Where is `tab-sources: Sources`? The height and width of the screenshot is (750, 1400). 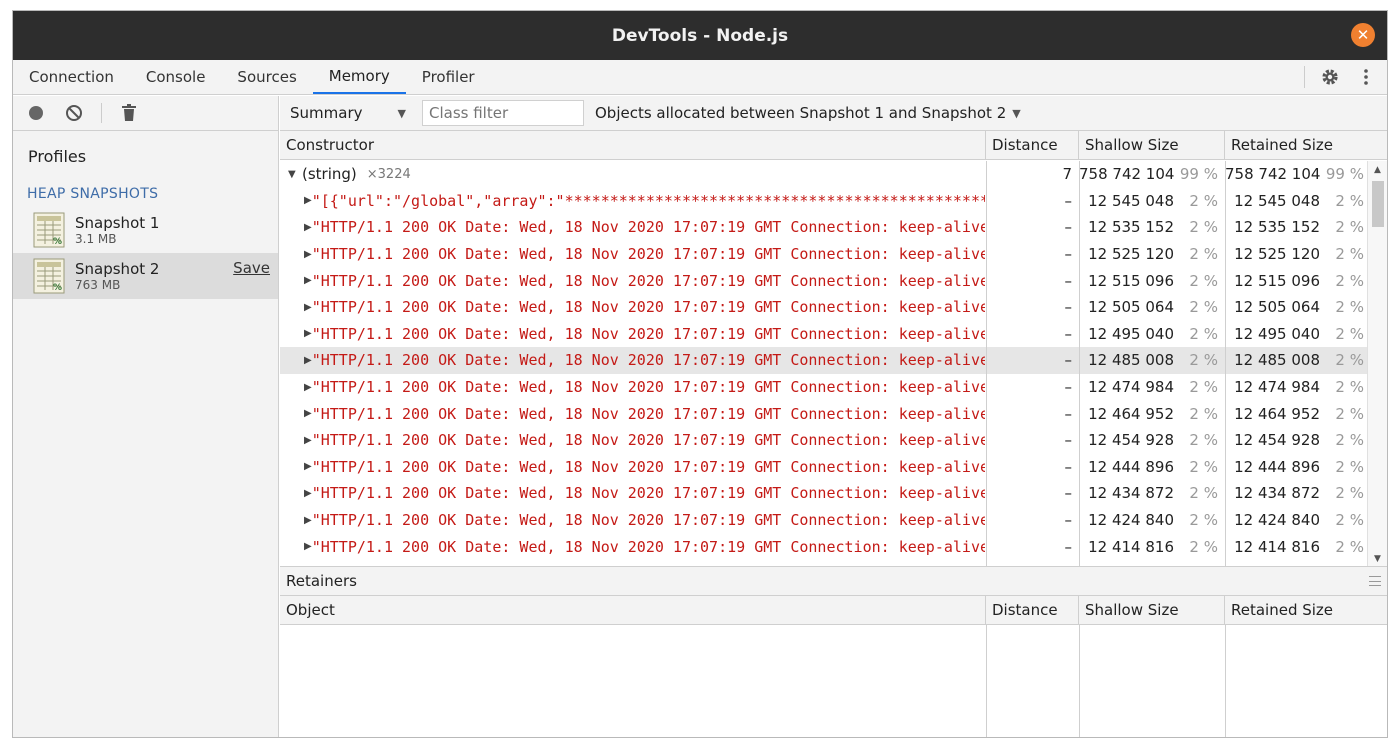
tab-sources: Sources is located at coordinates (266, 77).